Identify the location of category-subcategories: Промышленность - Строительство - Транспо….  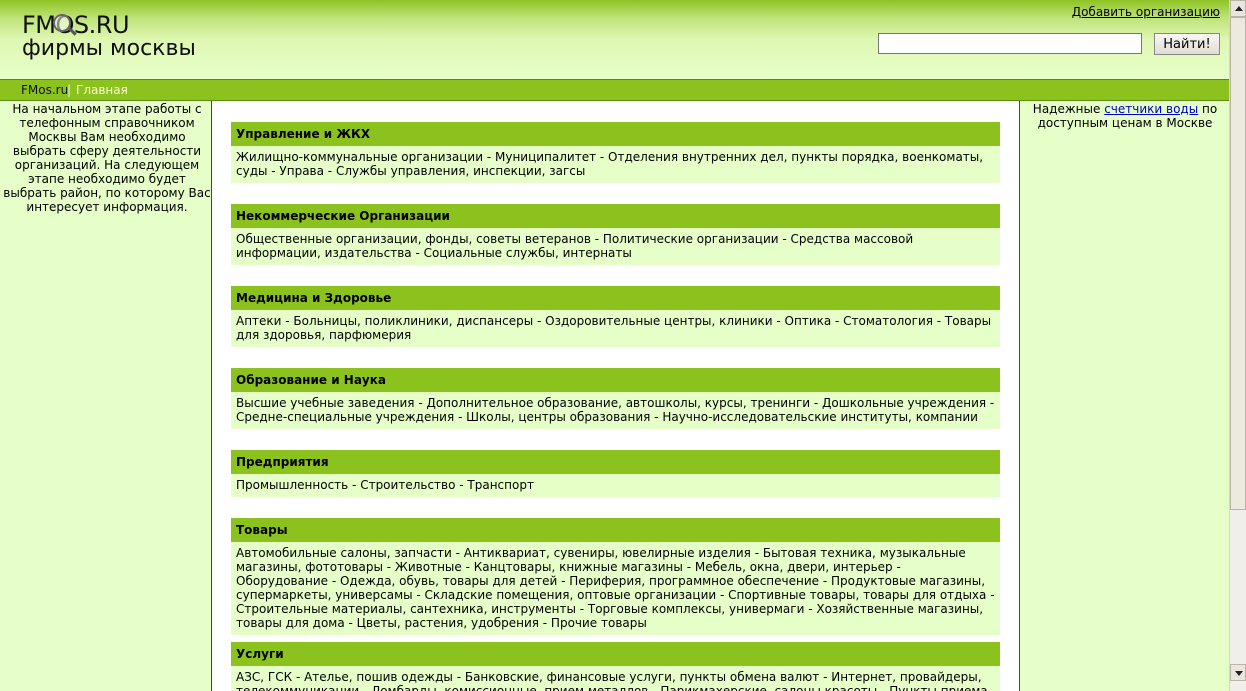
(615, 485).